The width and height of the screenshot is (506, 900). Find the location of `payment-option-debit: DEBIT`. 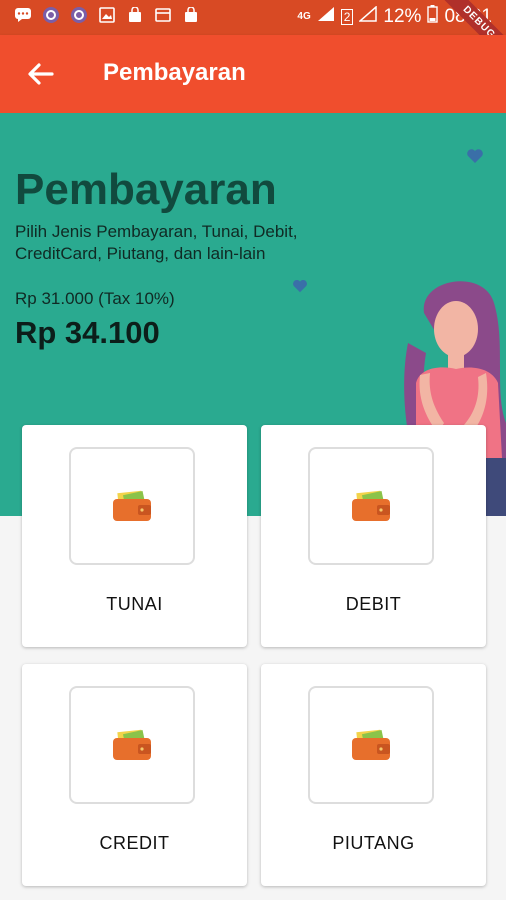

payment-option-debit: DEBIT is located at coordinates (373, 536).